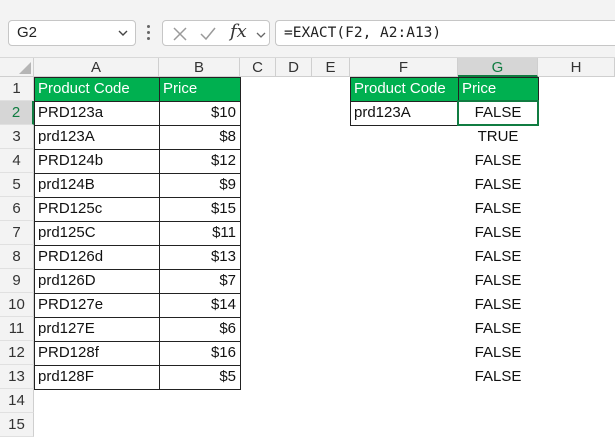  I want to click on more-options-icon, so click(149, 34).